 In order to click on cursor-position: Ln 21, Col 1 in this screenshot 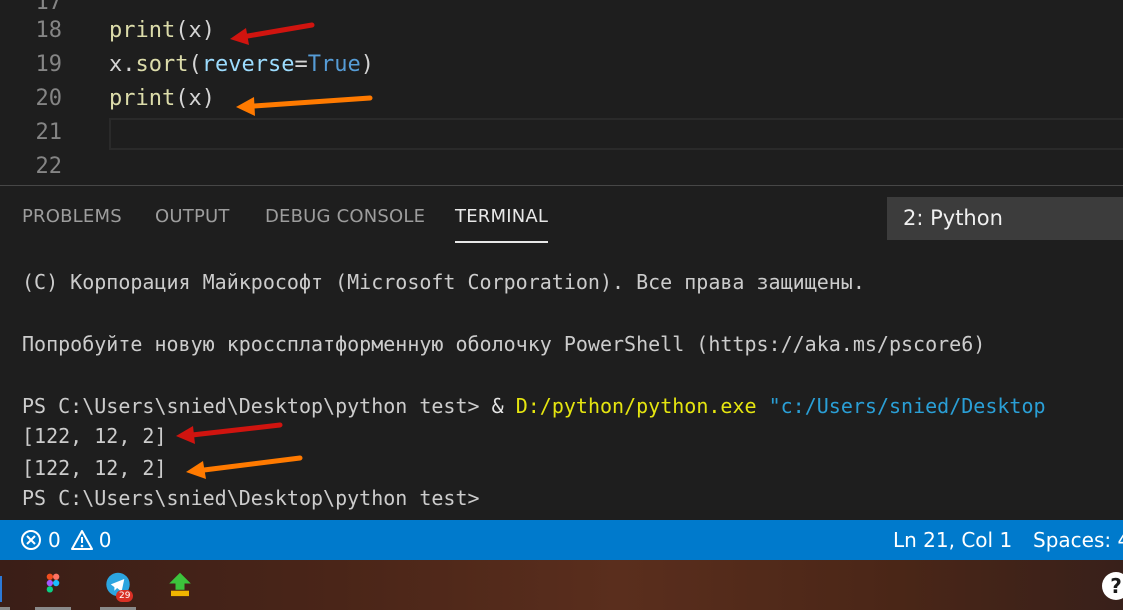, I will do `click(952, 540)`.